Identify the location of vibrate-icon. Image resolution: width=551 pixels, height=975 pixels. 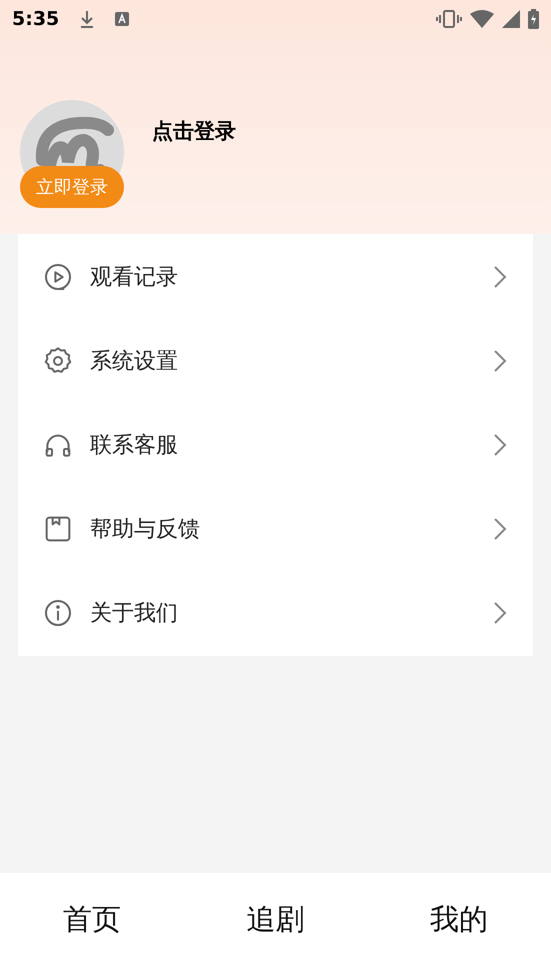
(449, 19).